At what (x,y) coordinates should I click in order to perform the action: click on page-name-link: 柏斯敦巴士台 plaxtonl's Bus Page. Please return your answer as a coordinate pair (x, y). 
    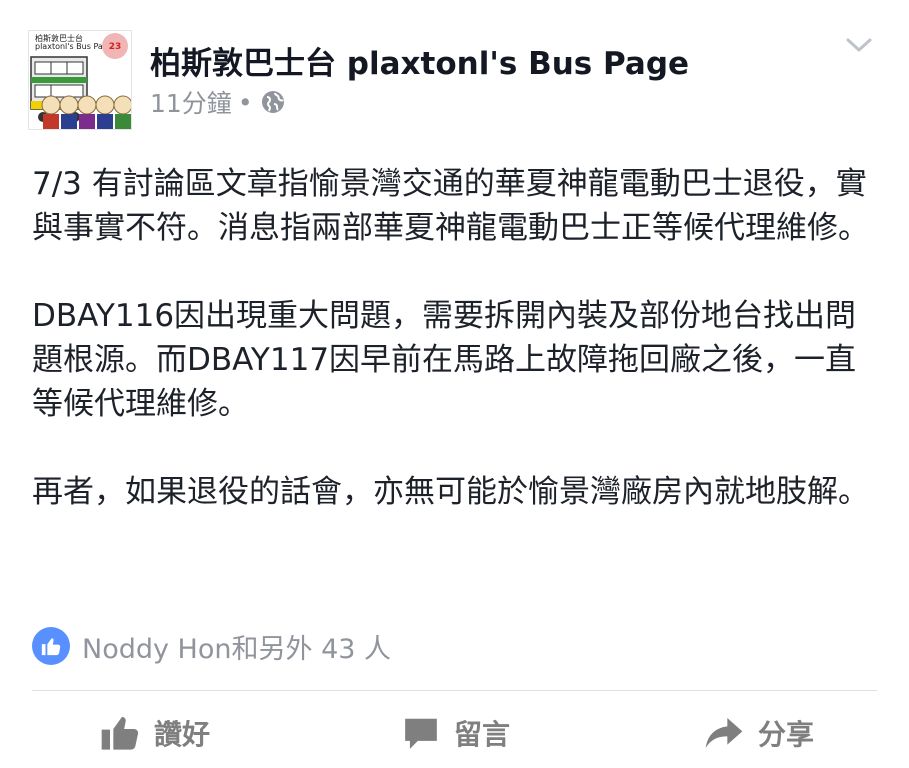
    Looking at the image, I should click on (419, 60).